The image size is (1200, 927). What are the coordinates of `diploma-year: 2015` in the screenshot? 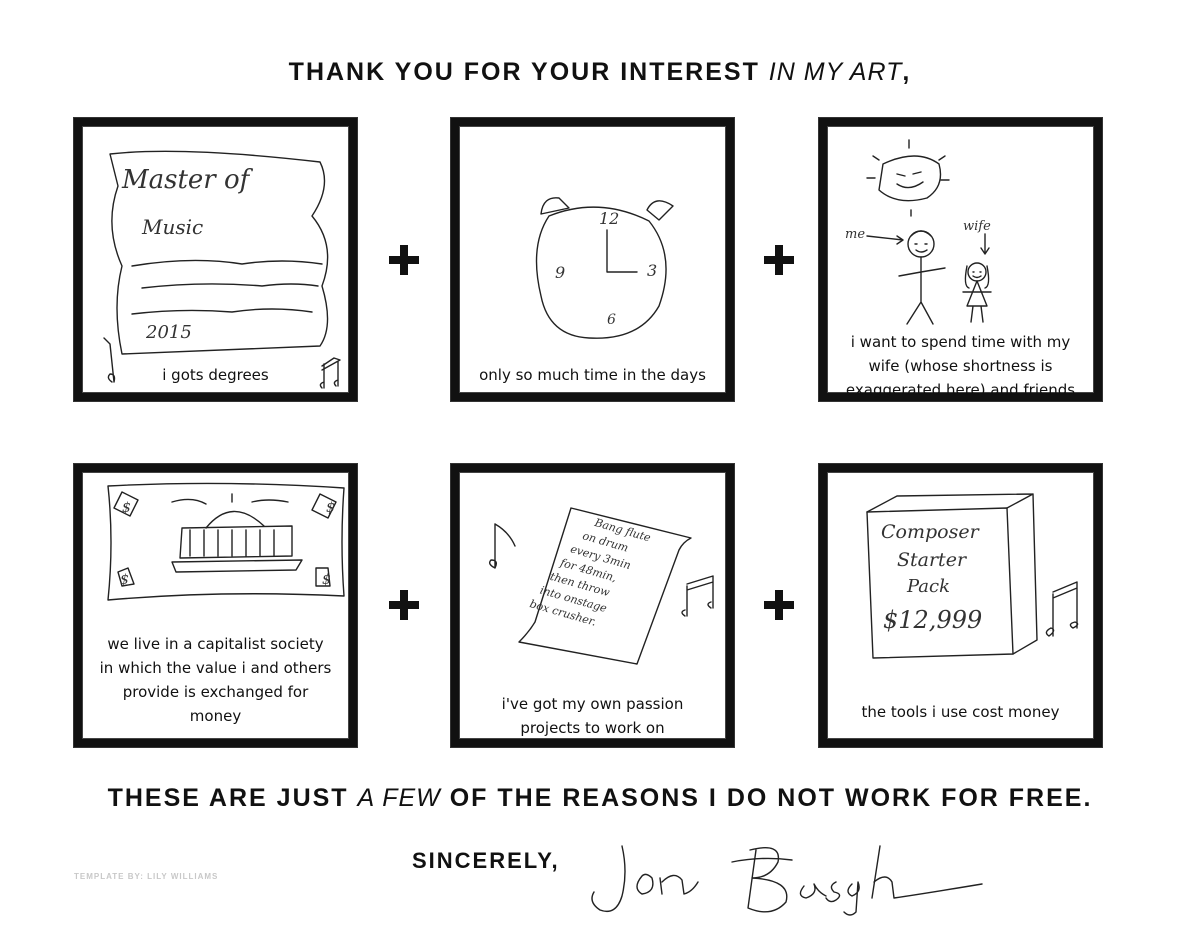 It's located at (168, 332).